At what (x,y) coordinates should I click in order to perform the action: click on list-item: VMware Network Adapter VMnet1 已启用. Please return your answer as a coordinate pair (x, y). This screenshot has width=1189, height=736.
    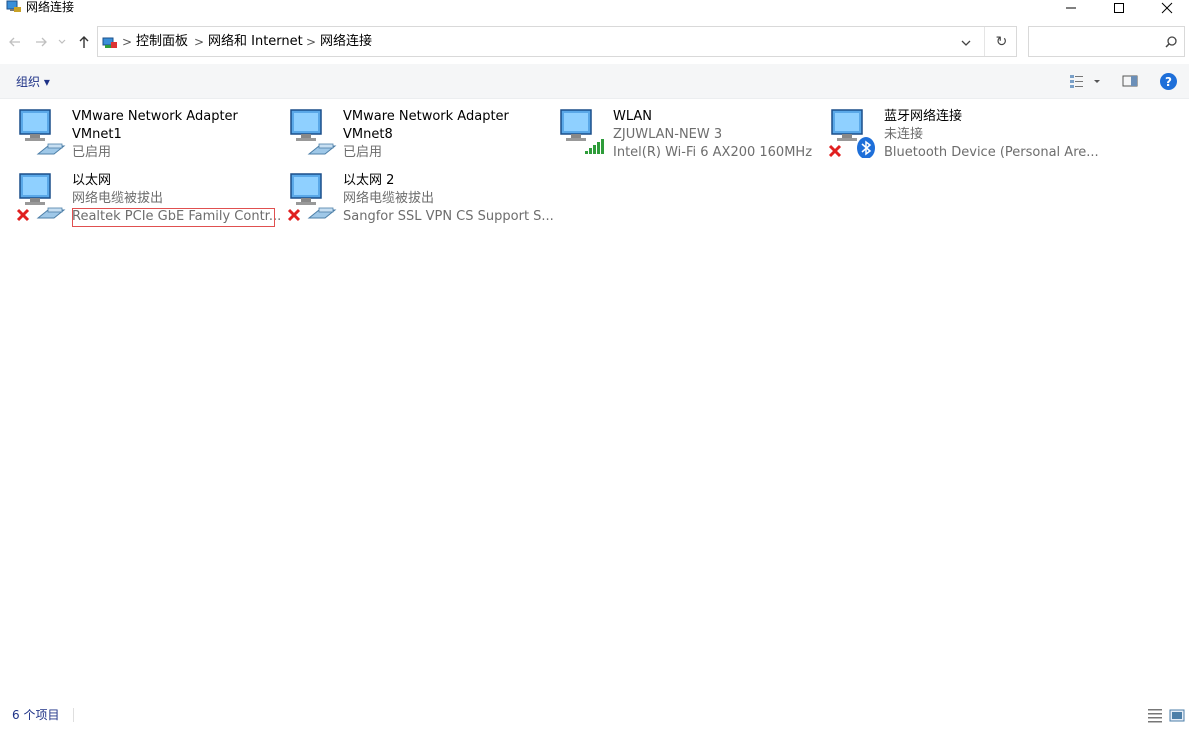
    Looking at the image, I should click on (151, 138).